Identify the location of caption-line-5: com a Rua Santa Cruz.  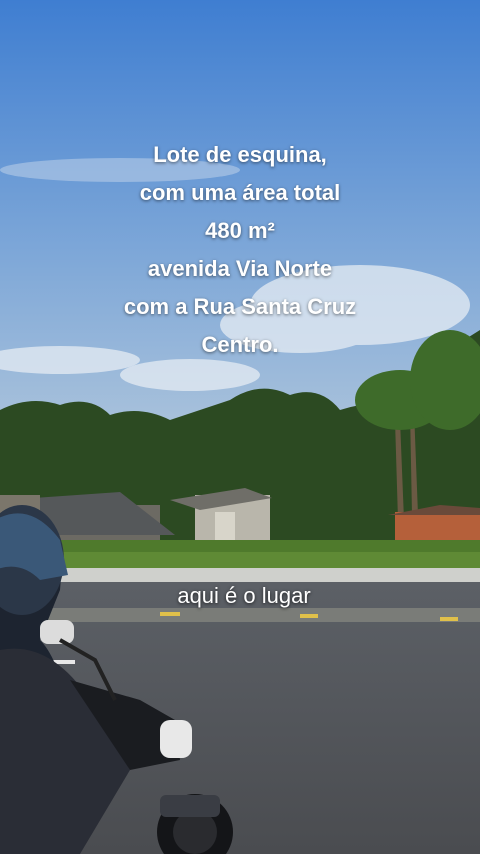
(240, 306).